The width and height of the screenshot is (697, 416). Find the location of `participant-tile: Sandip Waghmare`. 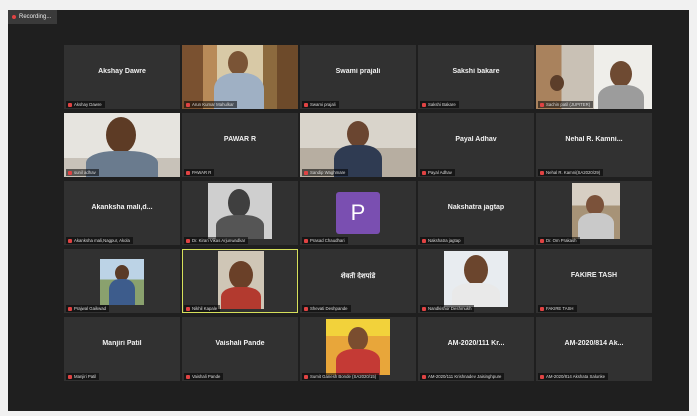

participant-tile: Sandip Waghmare is located at coordinates (358, 145).